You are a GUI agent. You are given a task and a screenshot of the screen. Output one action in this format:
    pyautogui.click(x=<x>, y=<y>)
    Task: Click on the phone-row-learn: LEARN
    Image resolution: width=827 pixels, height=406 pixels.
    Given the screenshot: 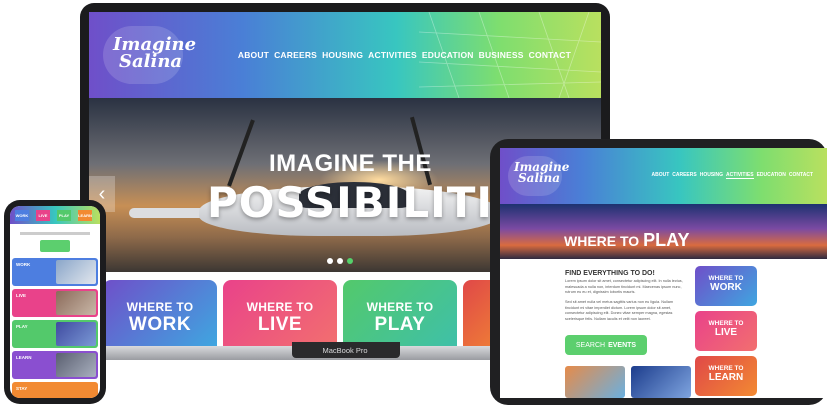 What is the action you would take?
    pyautogui.click(x=55, y=365)
    